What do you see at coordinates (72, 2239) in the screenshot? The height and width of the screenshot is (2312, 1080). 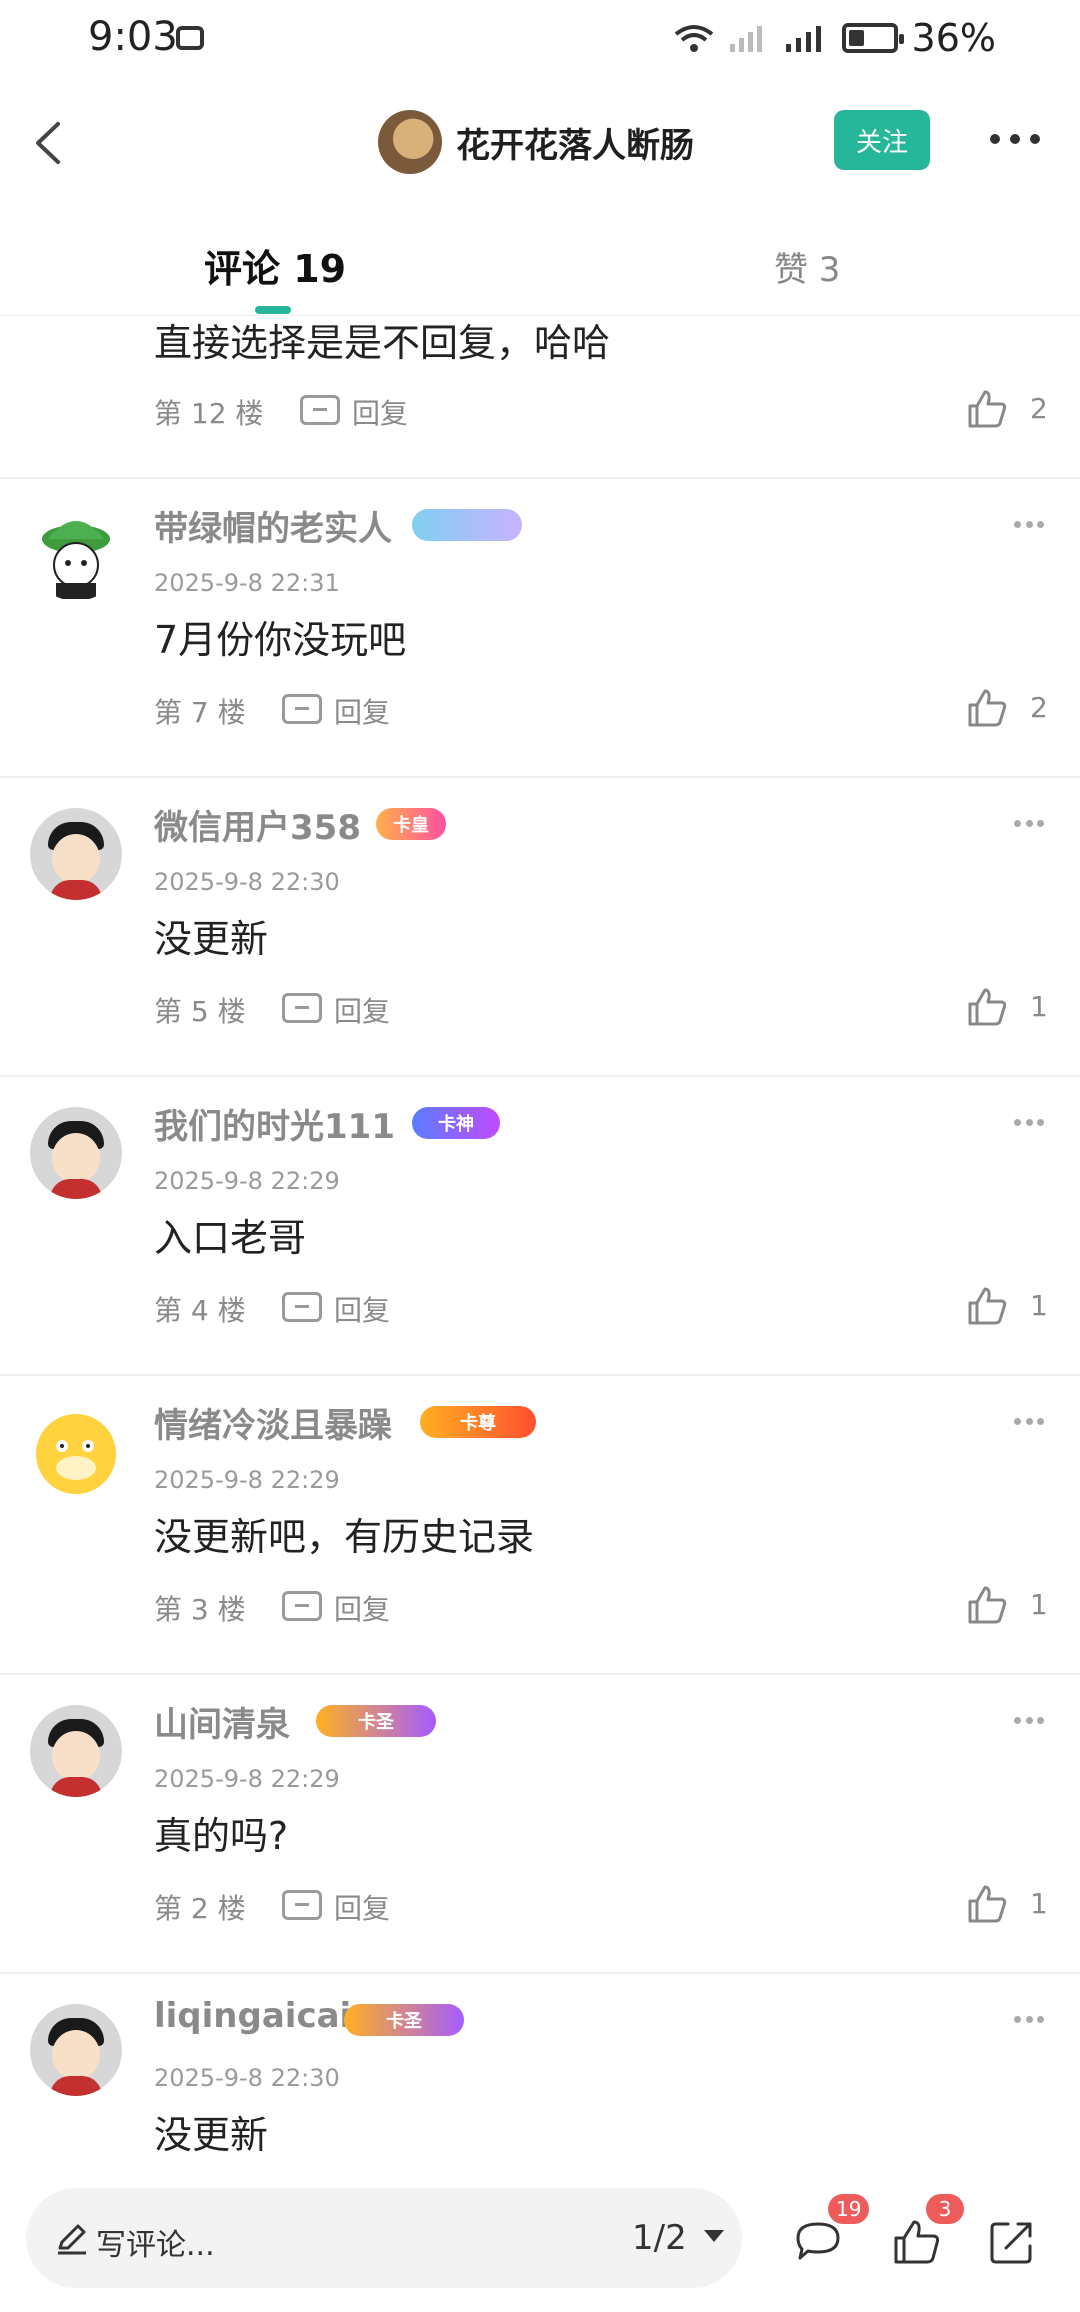 I see `pencil-icon` at bounding box center [72, 2239].